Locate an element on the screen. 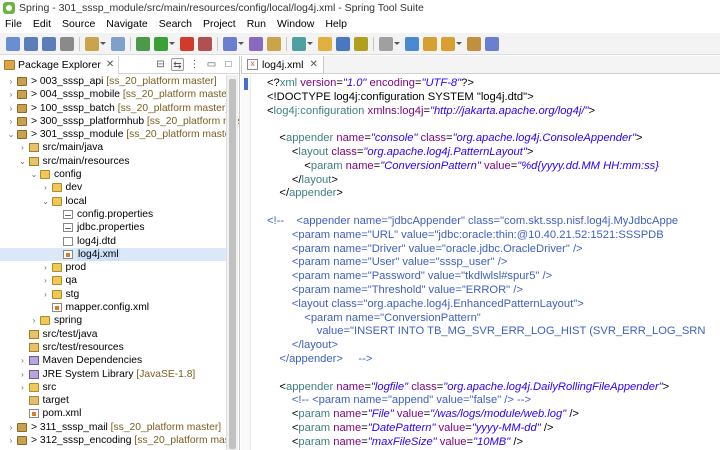 This screenshot has height=450, width=720. tree-item: › dev is located at coordinates (119, 187).